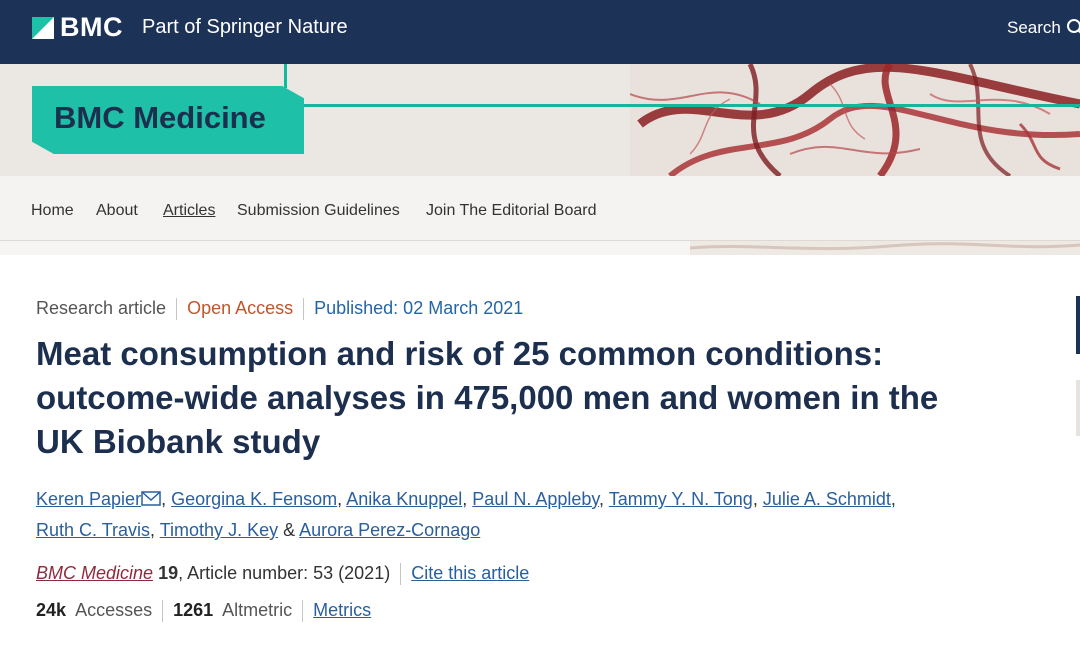 This screenshot has height=659, width=1080. What do you see at coordinates (94, 573) in the screenshot?
I see `citation-journal-link: BMC Medicine` at bounding box center [94, 573].